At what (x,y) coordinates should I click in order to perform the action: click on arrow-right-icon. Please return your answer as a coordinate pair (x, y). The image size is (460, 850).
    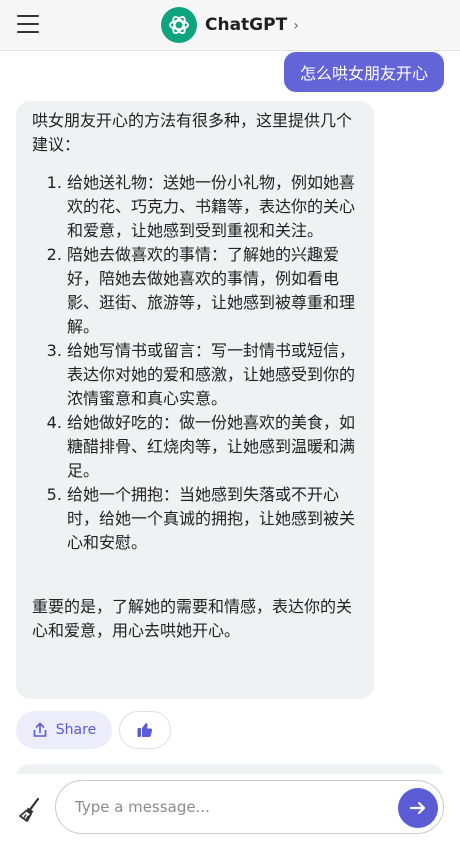
    Looking at the image, I should click on (417, 808).